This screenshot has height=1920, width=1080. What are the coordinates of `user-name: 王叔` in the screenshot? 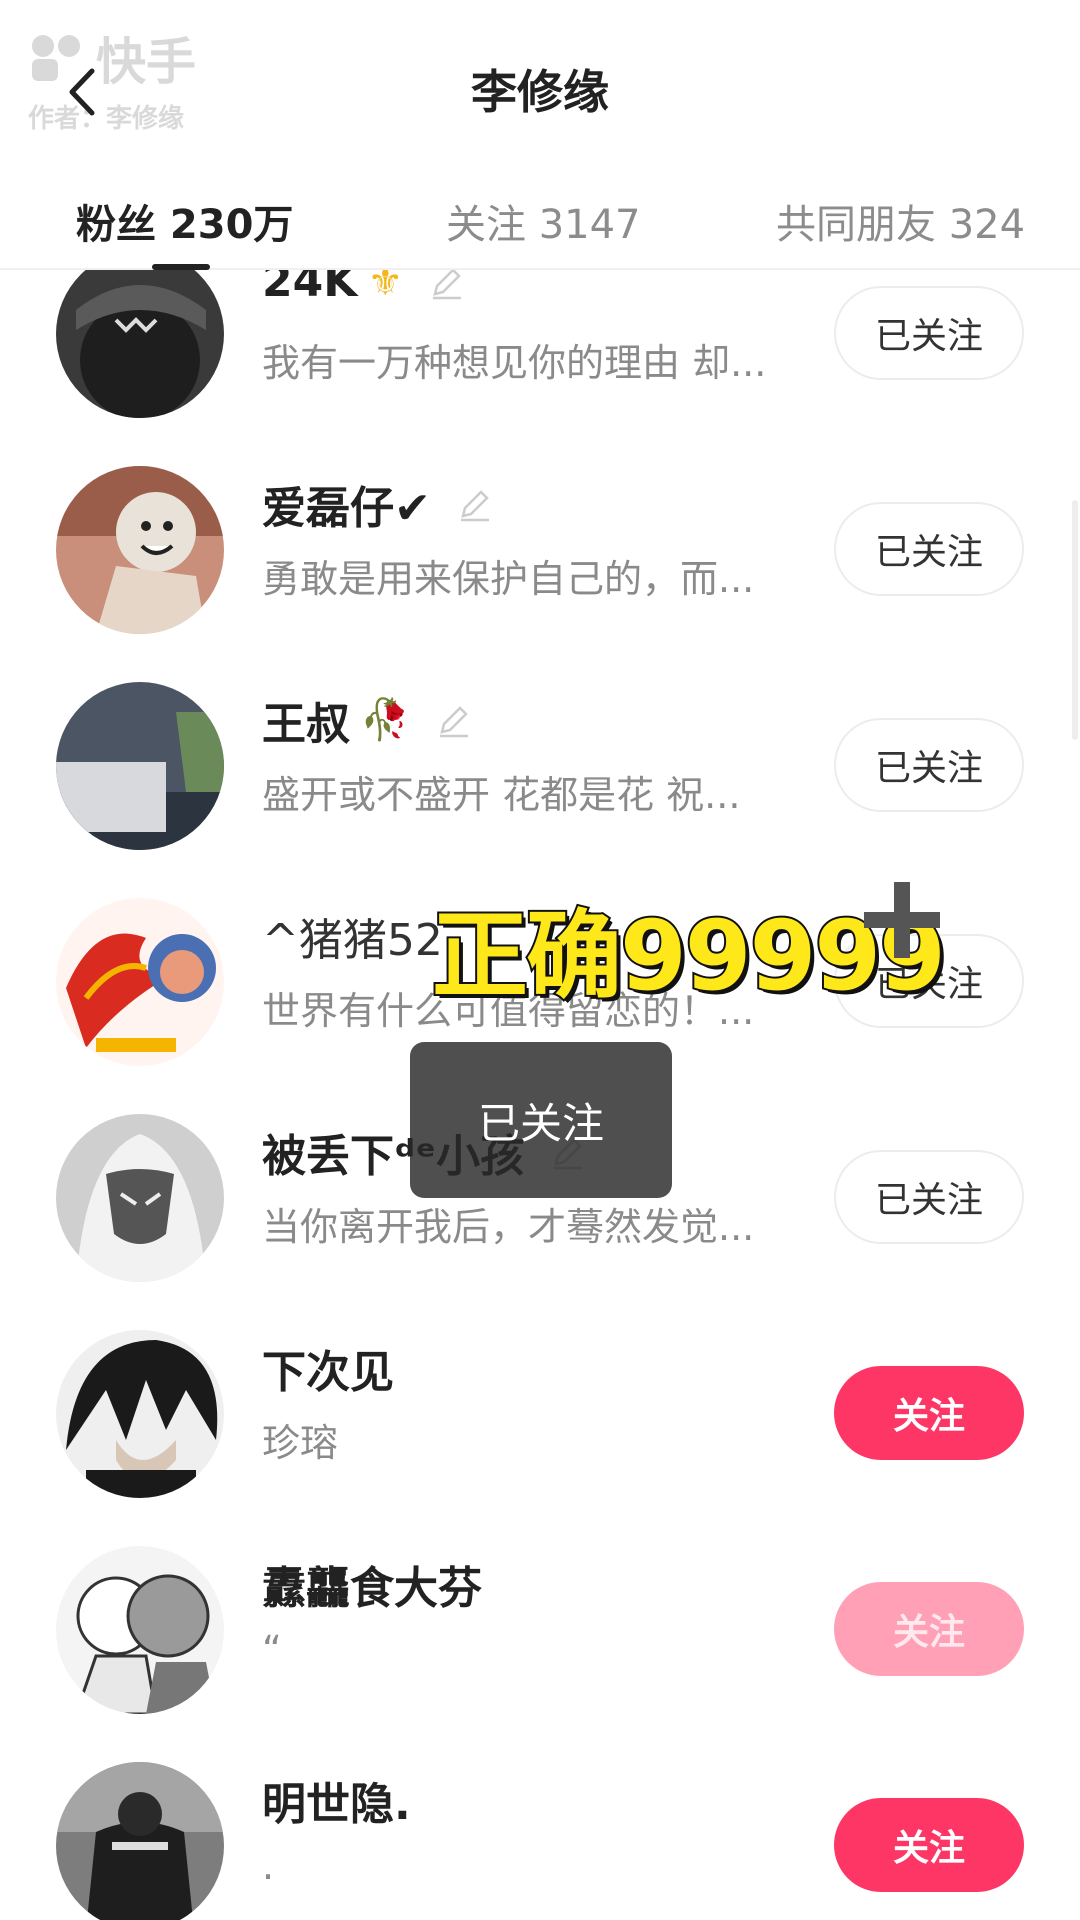 It's located at (306, 724).